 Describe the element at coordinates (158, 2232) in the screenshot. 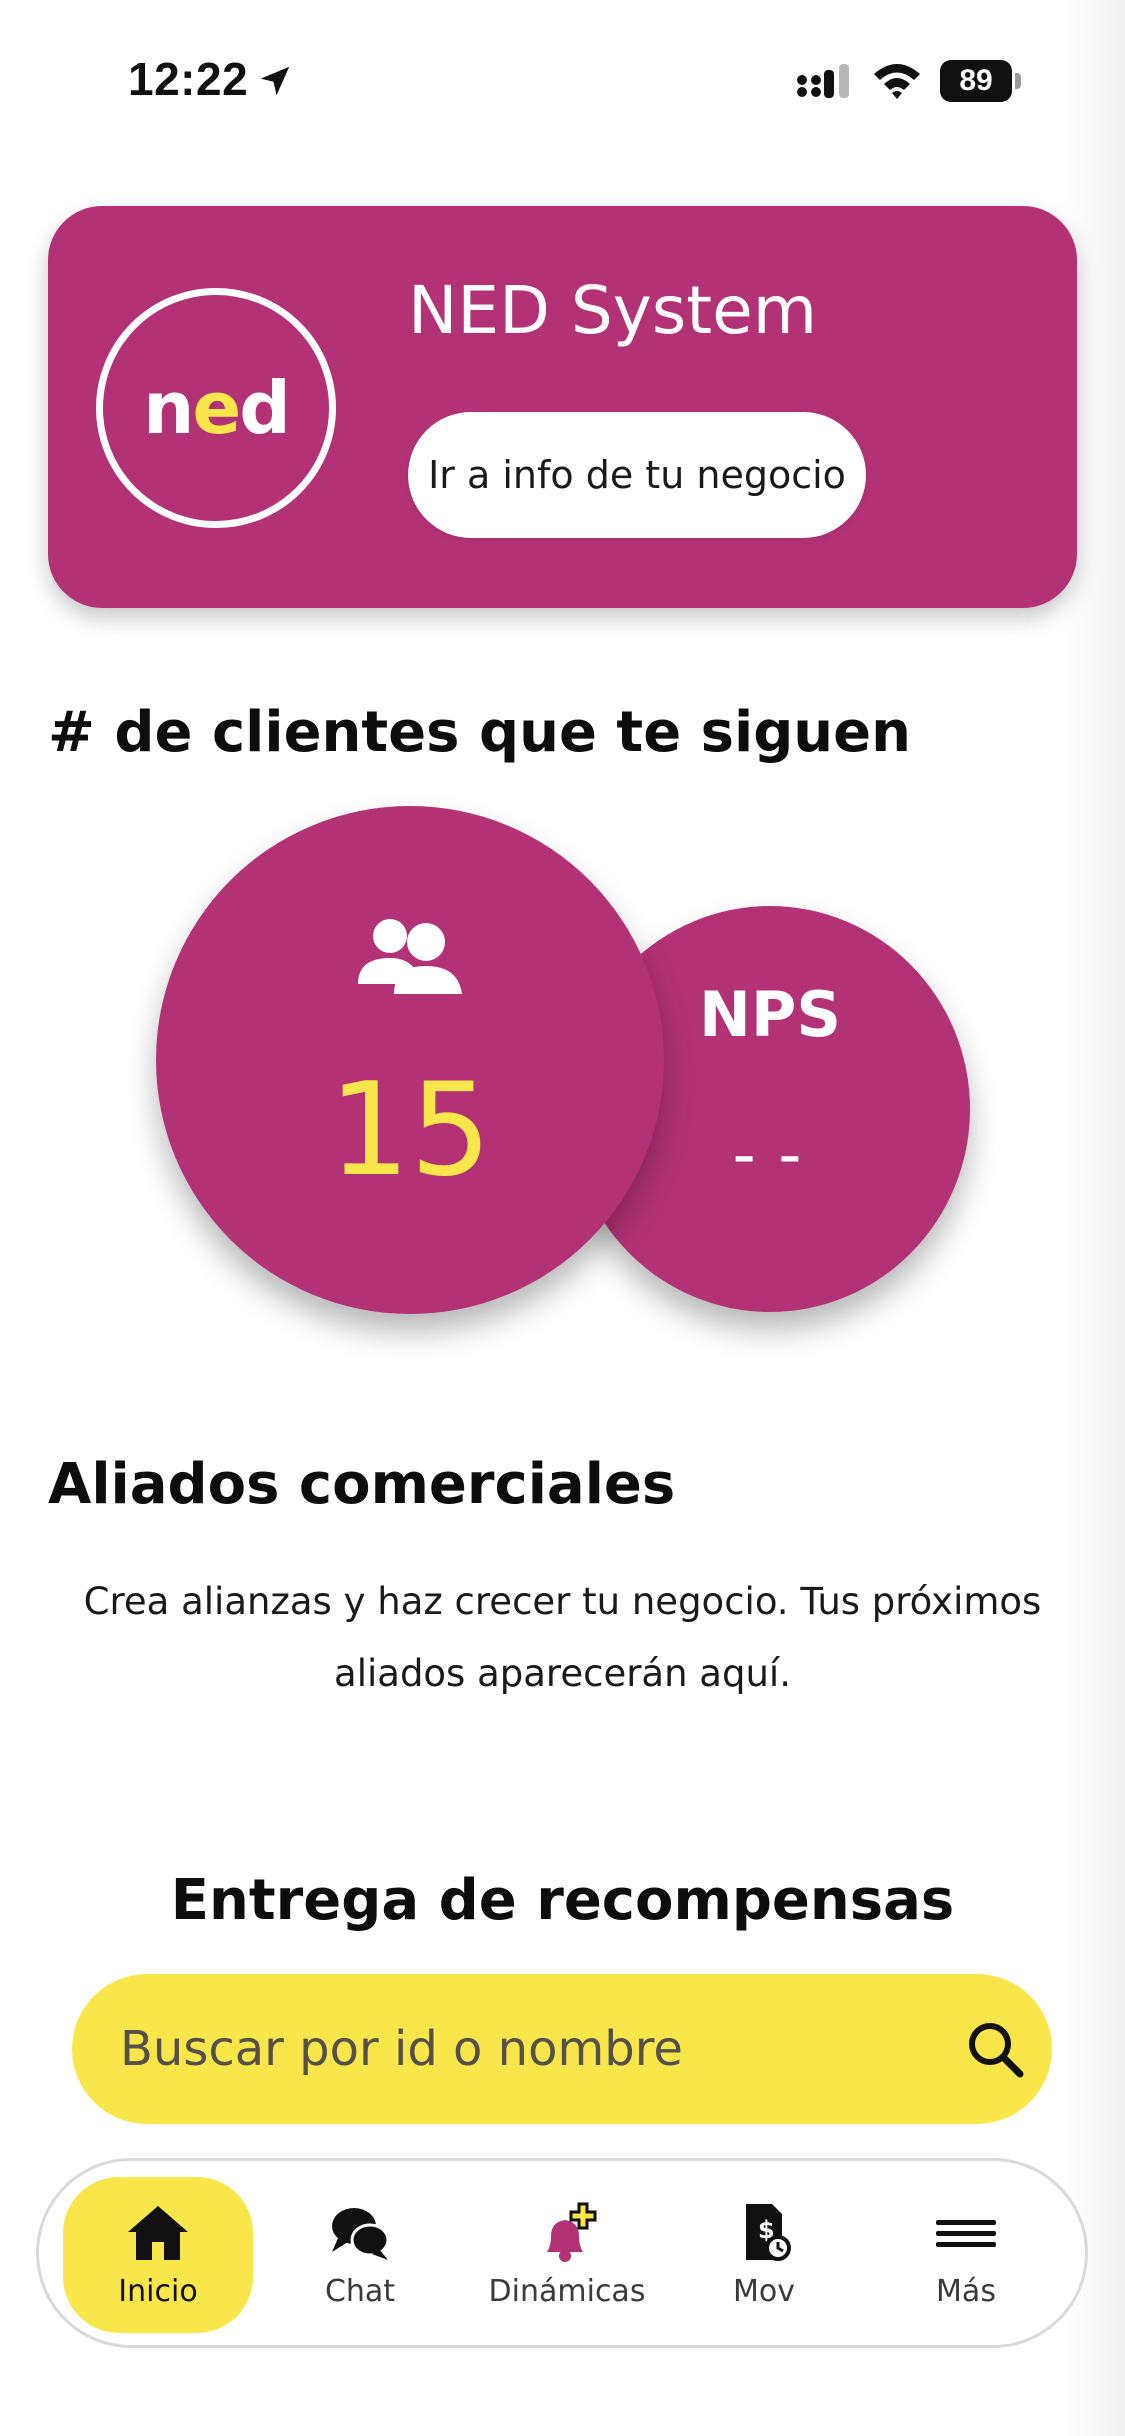

I see `home-icon` at that location.